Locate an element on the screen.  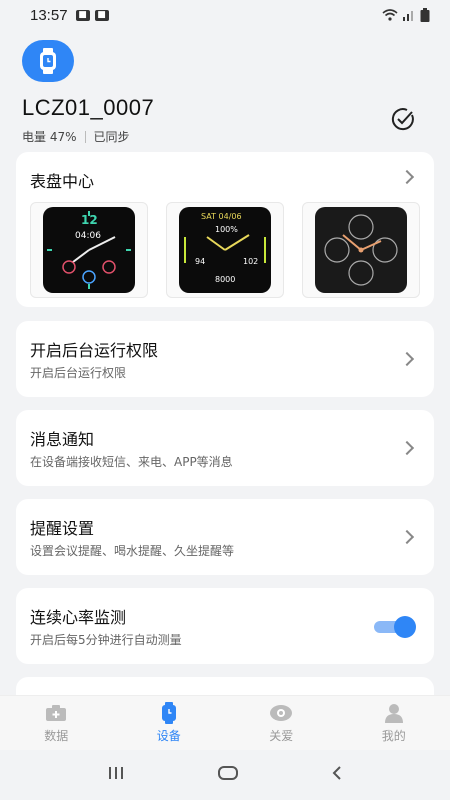
heart-rate-monitor-card: 连续心率监测 开启后每5分钟进行自动测量 is located at coordinates (225, 626).